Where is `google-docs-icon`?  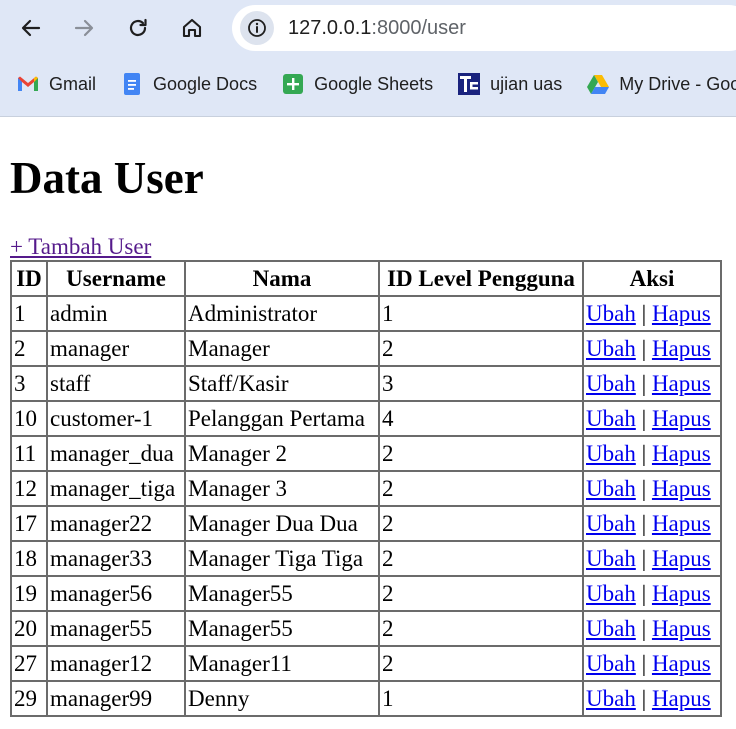 google-docs-icon is located at coordinates (132, 84).